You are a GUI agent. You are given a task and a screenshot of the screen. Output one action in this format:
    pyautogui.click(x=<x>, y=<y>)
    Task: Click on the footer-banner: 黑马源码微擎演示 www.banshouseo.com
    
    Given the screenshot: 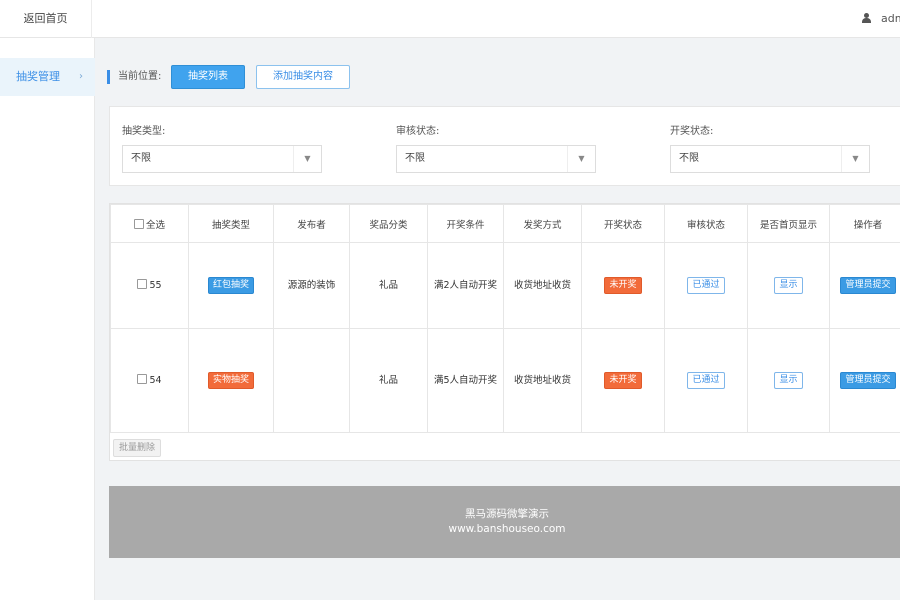 What is the action you would take?
    pyautogui.click(x=504, y=522)
    